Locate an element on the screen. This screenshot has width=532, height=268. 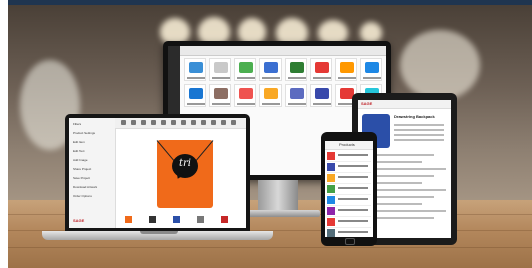
monitor-stand is located at coordinates (278, 196).